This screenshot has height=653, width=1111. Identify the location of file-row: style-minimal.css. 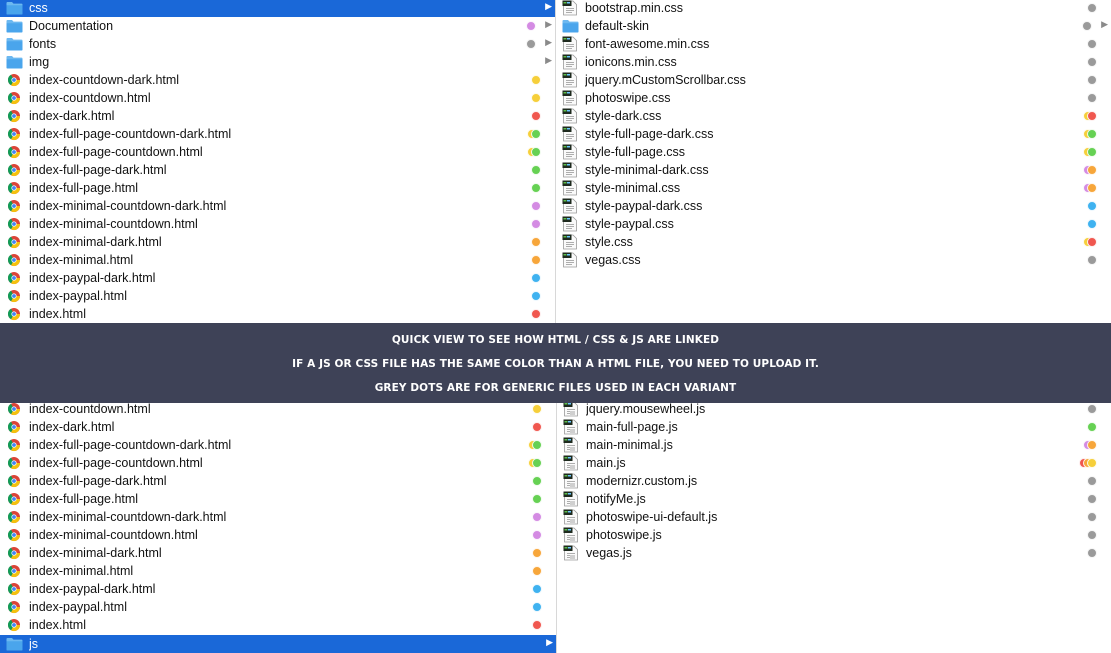
(833, 188).